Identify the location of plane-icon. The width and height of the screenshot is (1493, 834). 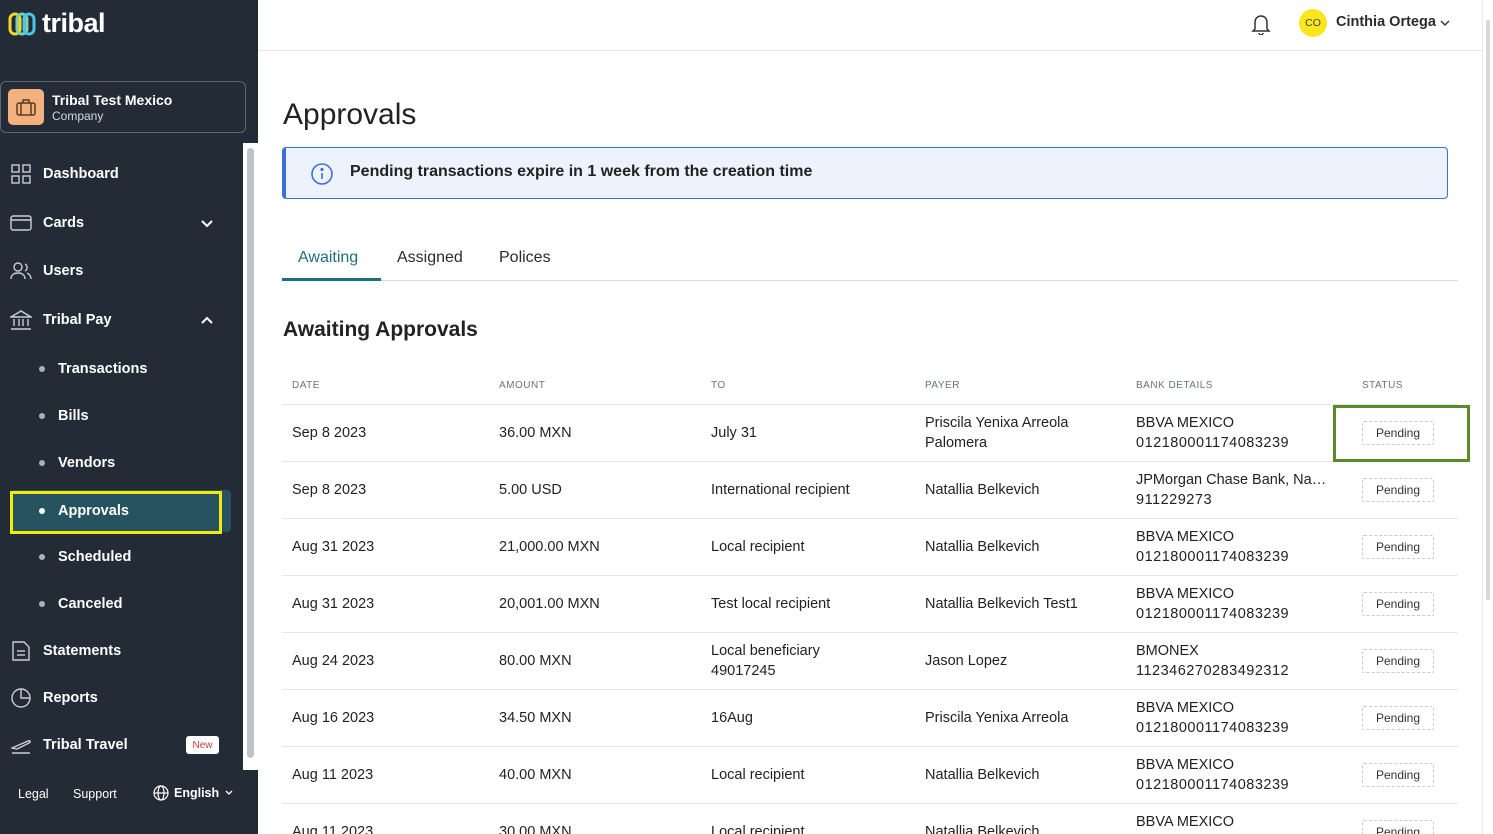
(21, 745).